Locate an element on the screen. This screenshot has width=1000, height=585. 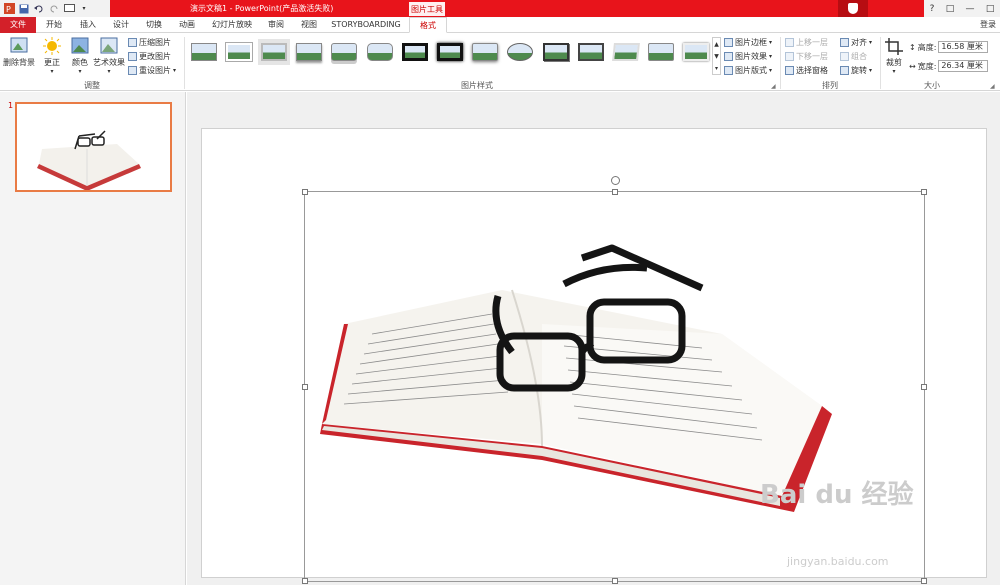
help-button: ? is located at coordinates (932, 9).